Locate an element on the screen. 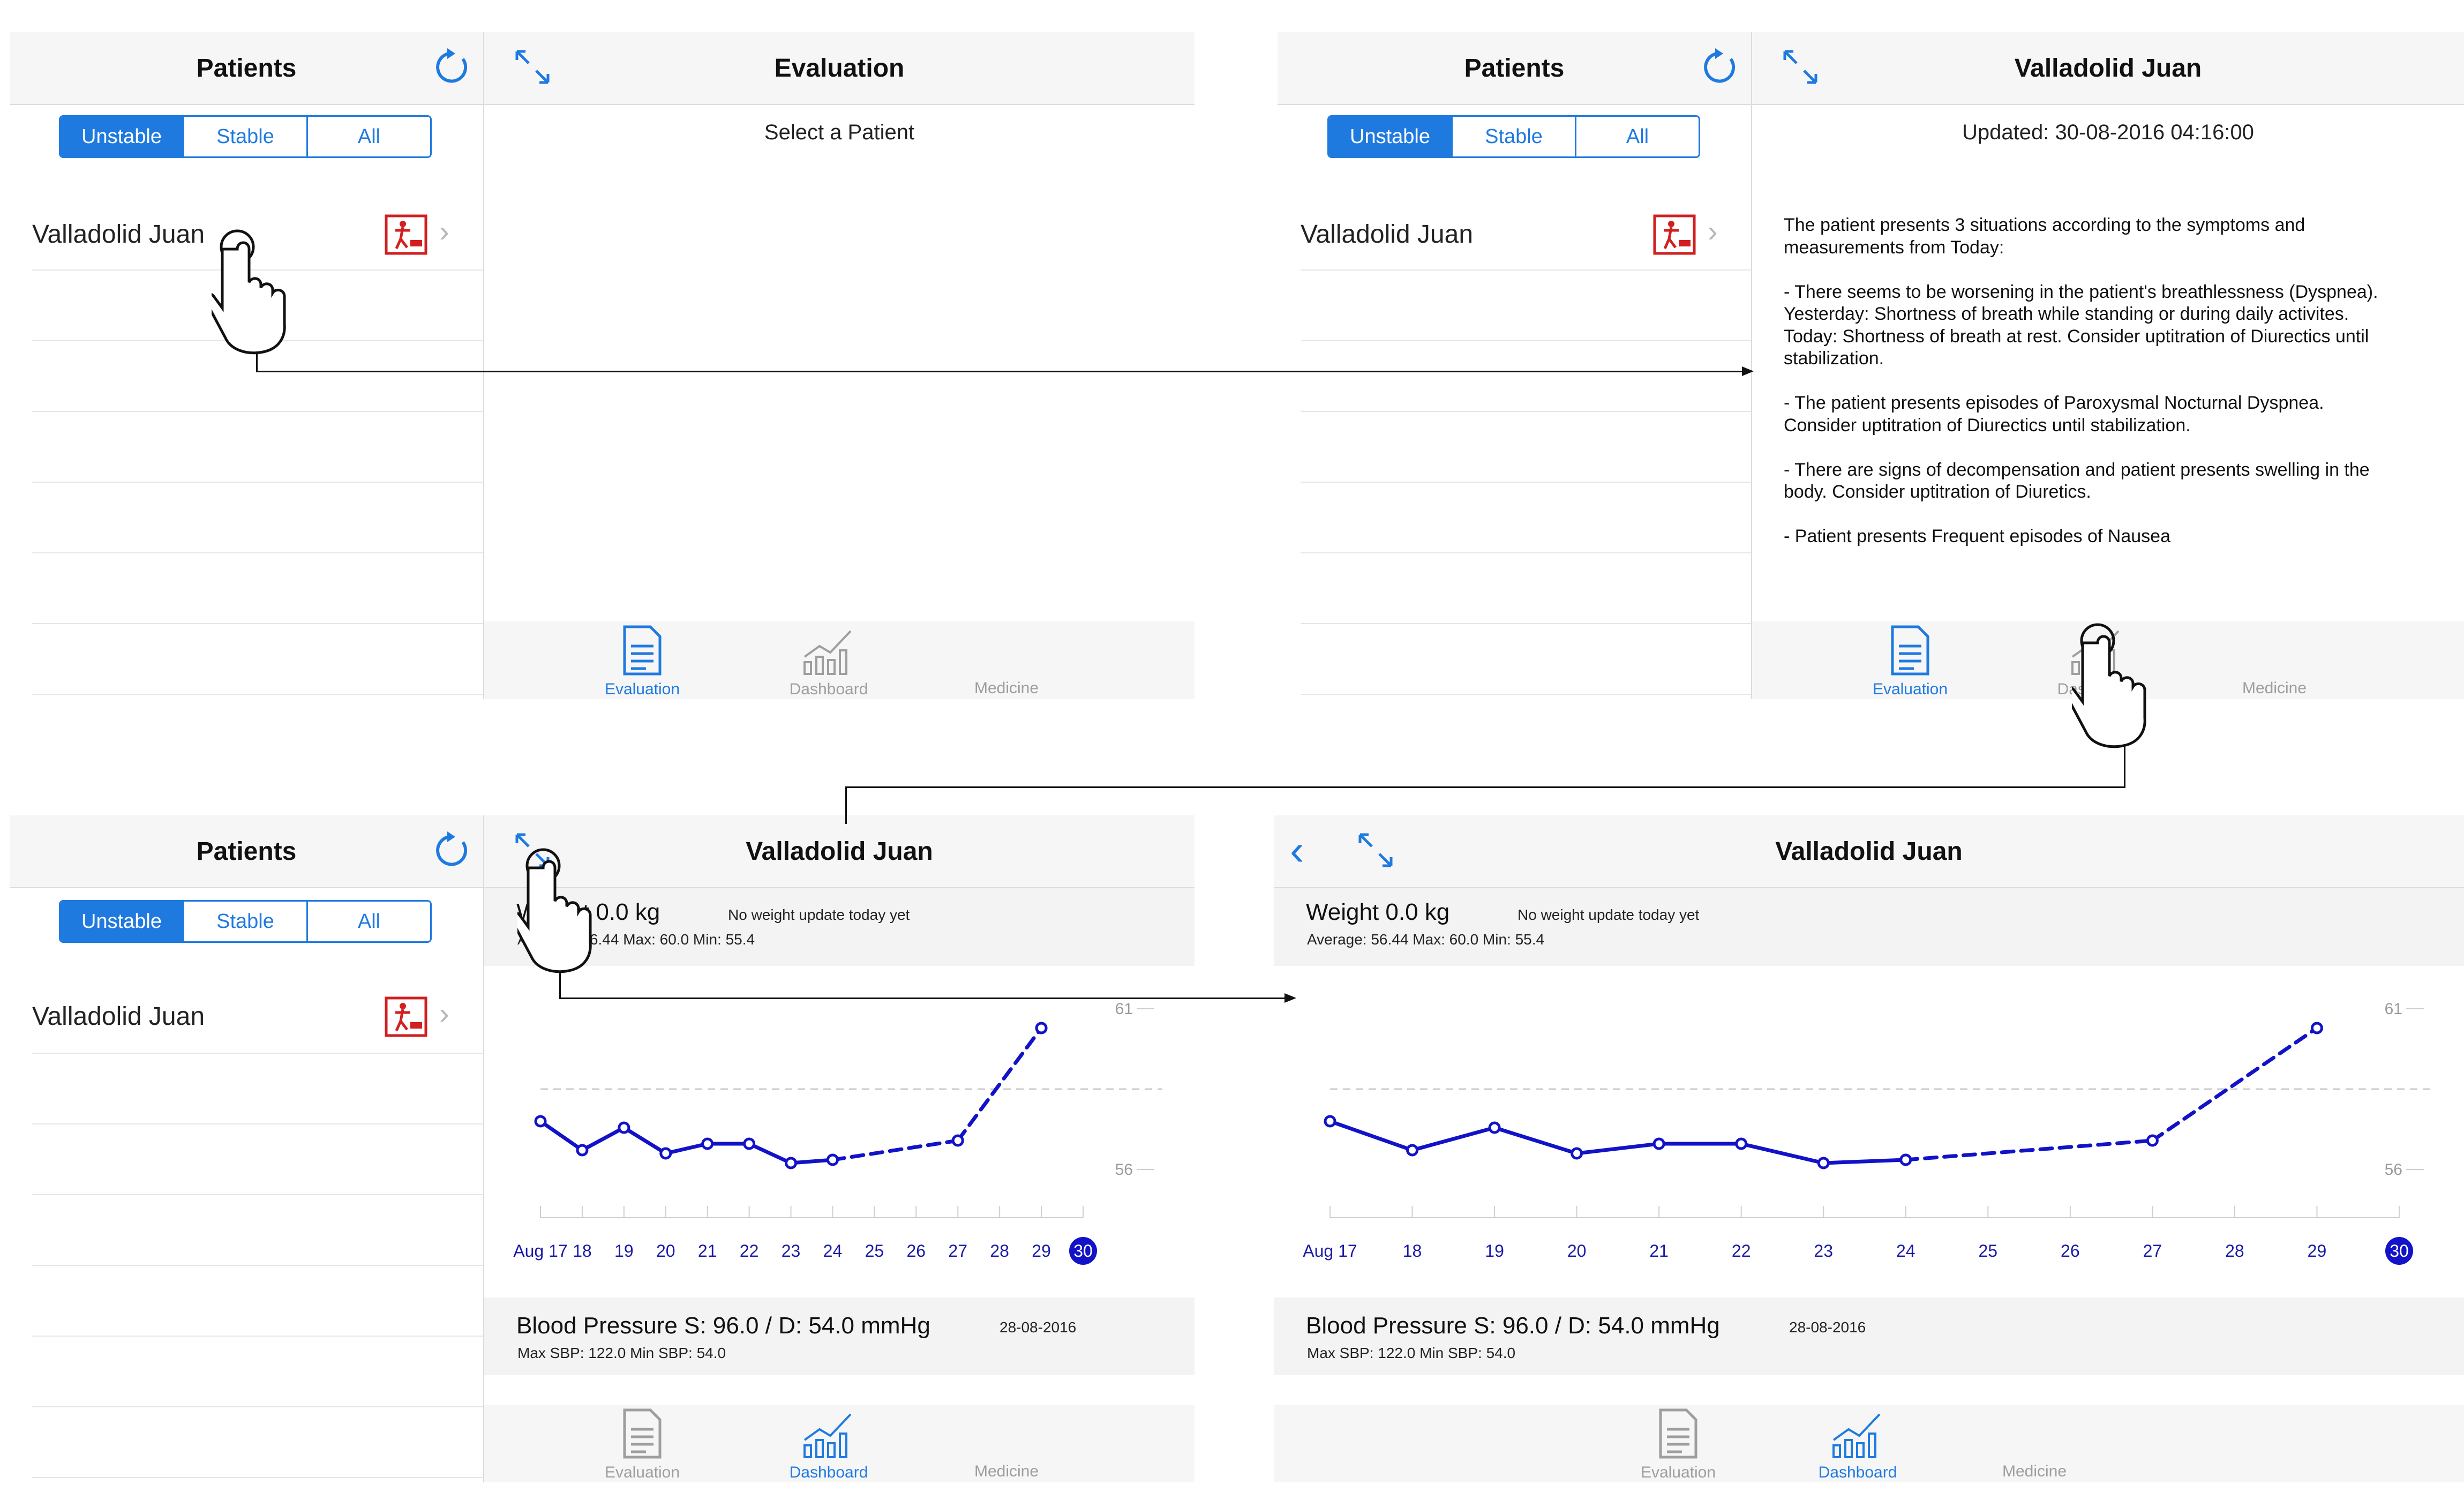  x-tick-label: 20 is located at coordinates (665, 1251).